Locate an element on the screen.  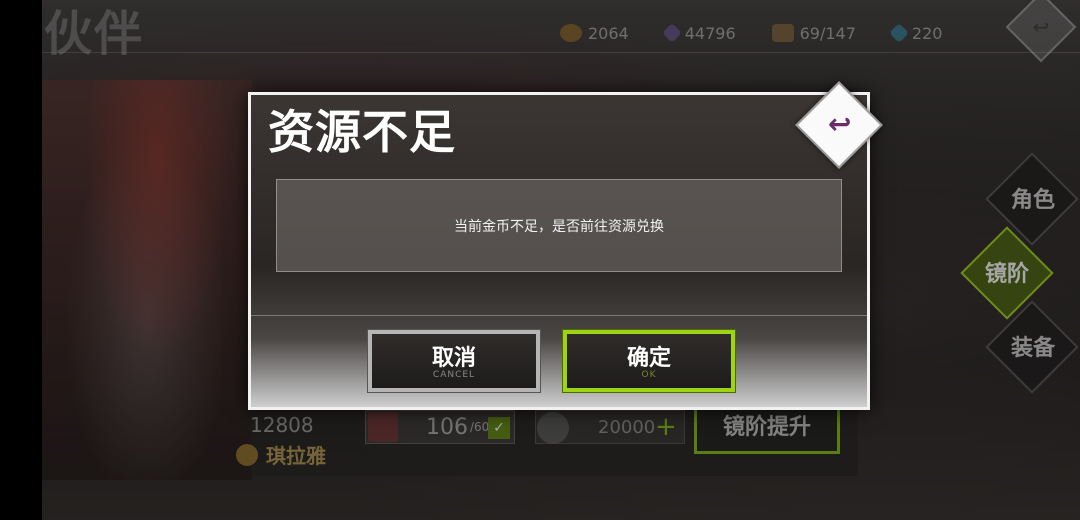
dialog-divider is located at coordinates (559, 315).